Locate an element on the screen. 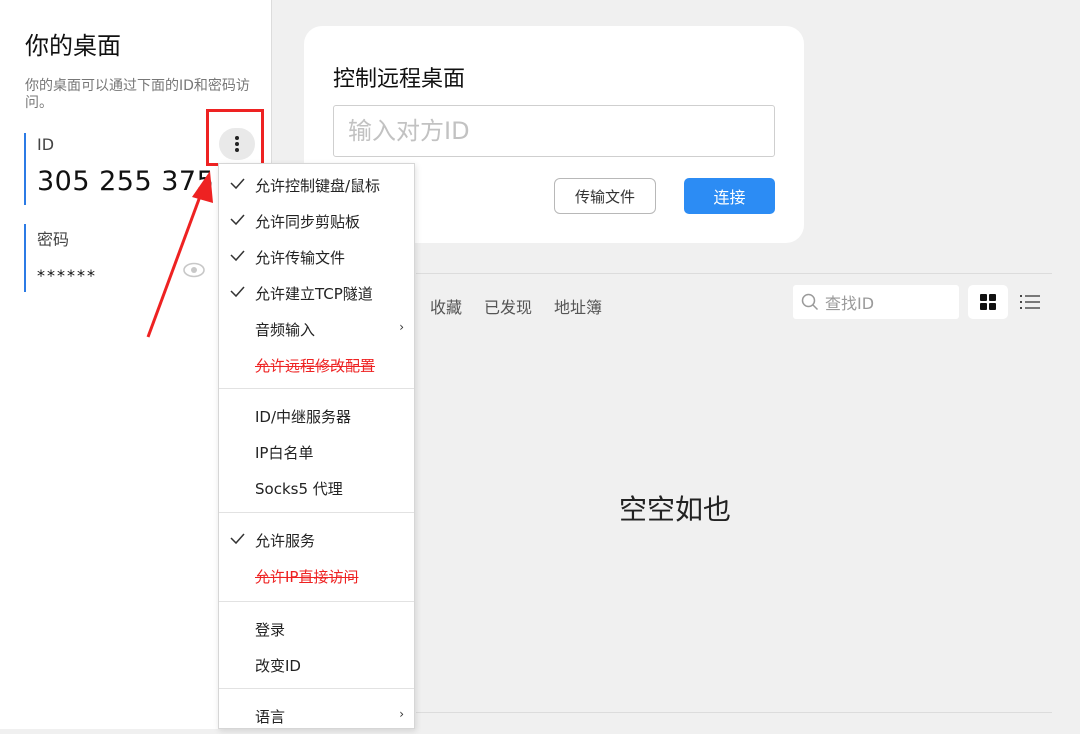 This screenshot has height=734, width=1080. menu-item-label: 改变ID is located at coordinates (278, 666).